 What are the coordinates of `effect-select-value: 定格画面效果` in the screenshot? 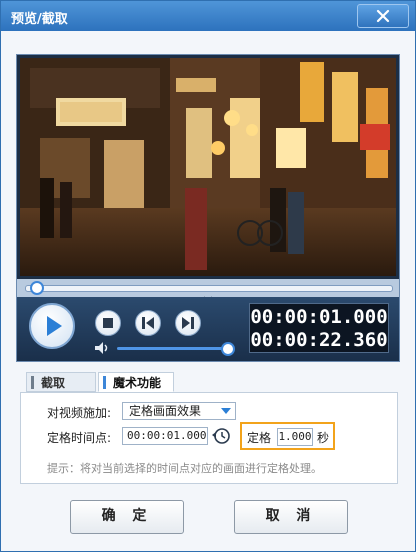 It's located at (165, 411).